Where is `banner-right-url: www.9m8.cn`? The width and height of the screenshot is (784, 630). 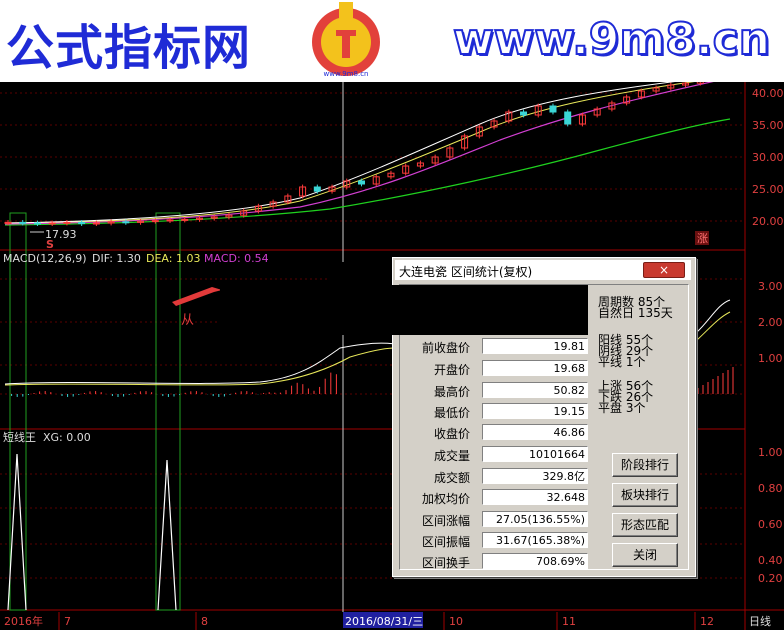 banner-right-url: www.9m8.cn is located at coordinates (611, 39).